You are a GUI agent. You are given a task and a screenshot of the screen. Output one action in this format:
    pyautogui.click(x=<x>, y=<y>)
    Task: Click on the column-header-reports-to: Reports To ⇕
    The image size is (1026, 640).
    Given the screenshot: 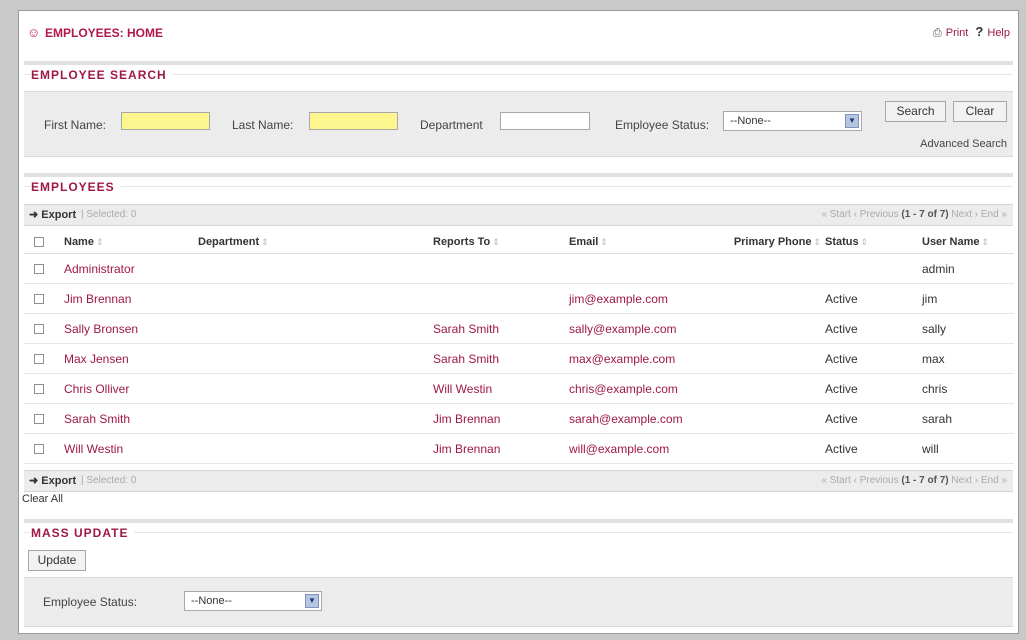 What is the action you would take?
    pyautogui.click(x=501, y=242)
    